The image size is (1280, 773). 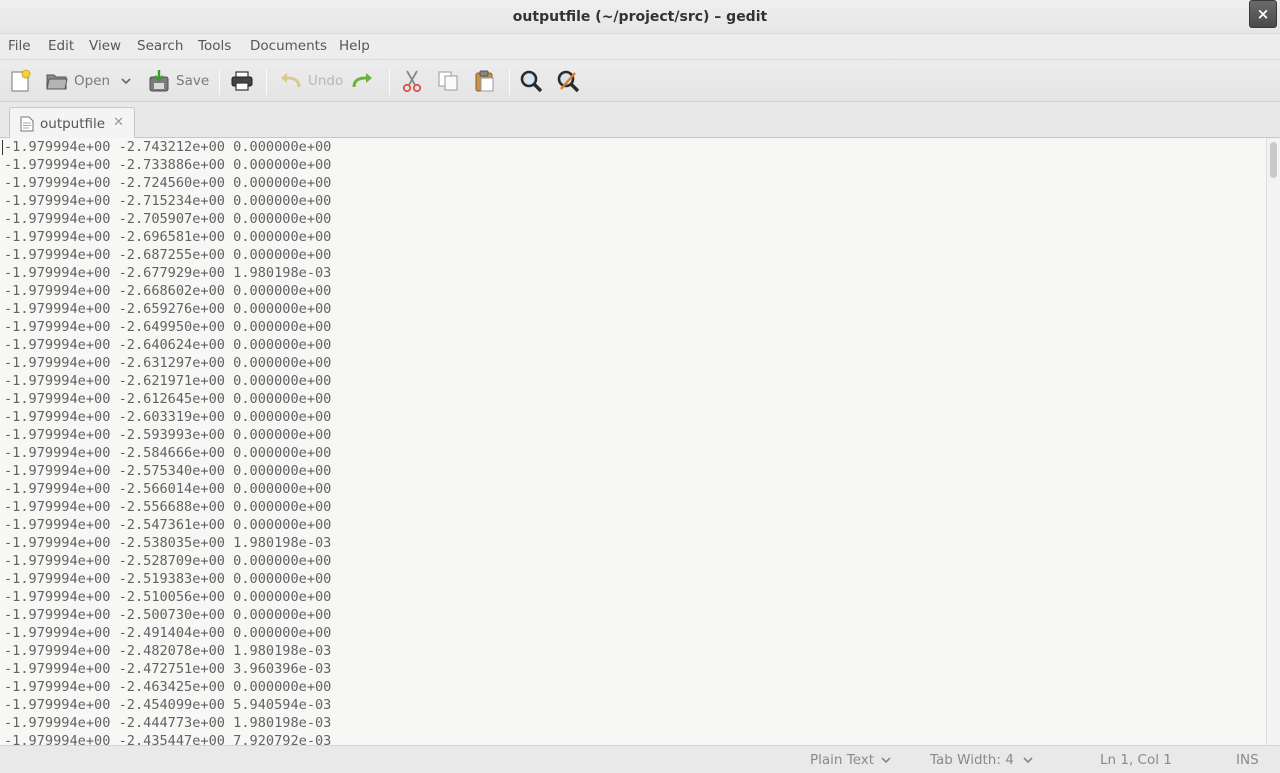 I want to click on text-line: -1.979994e+00 -2.547361e+00 0.000000e+00, so click(x=168, y=525).